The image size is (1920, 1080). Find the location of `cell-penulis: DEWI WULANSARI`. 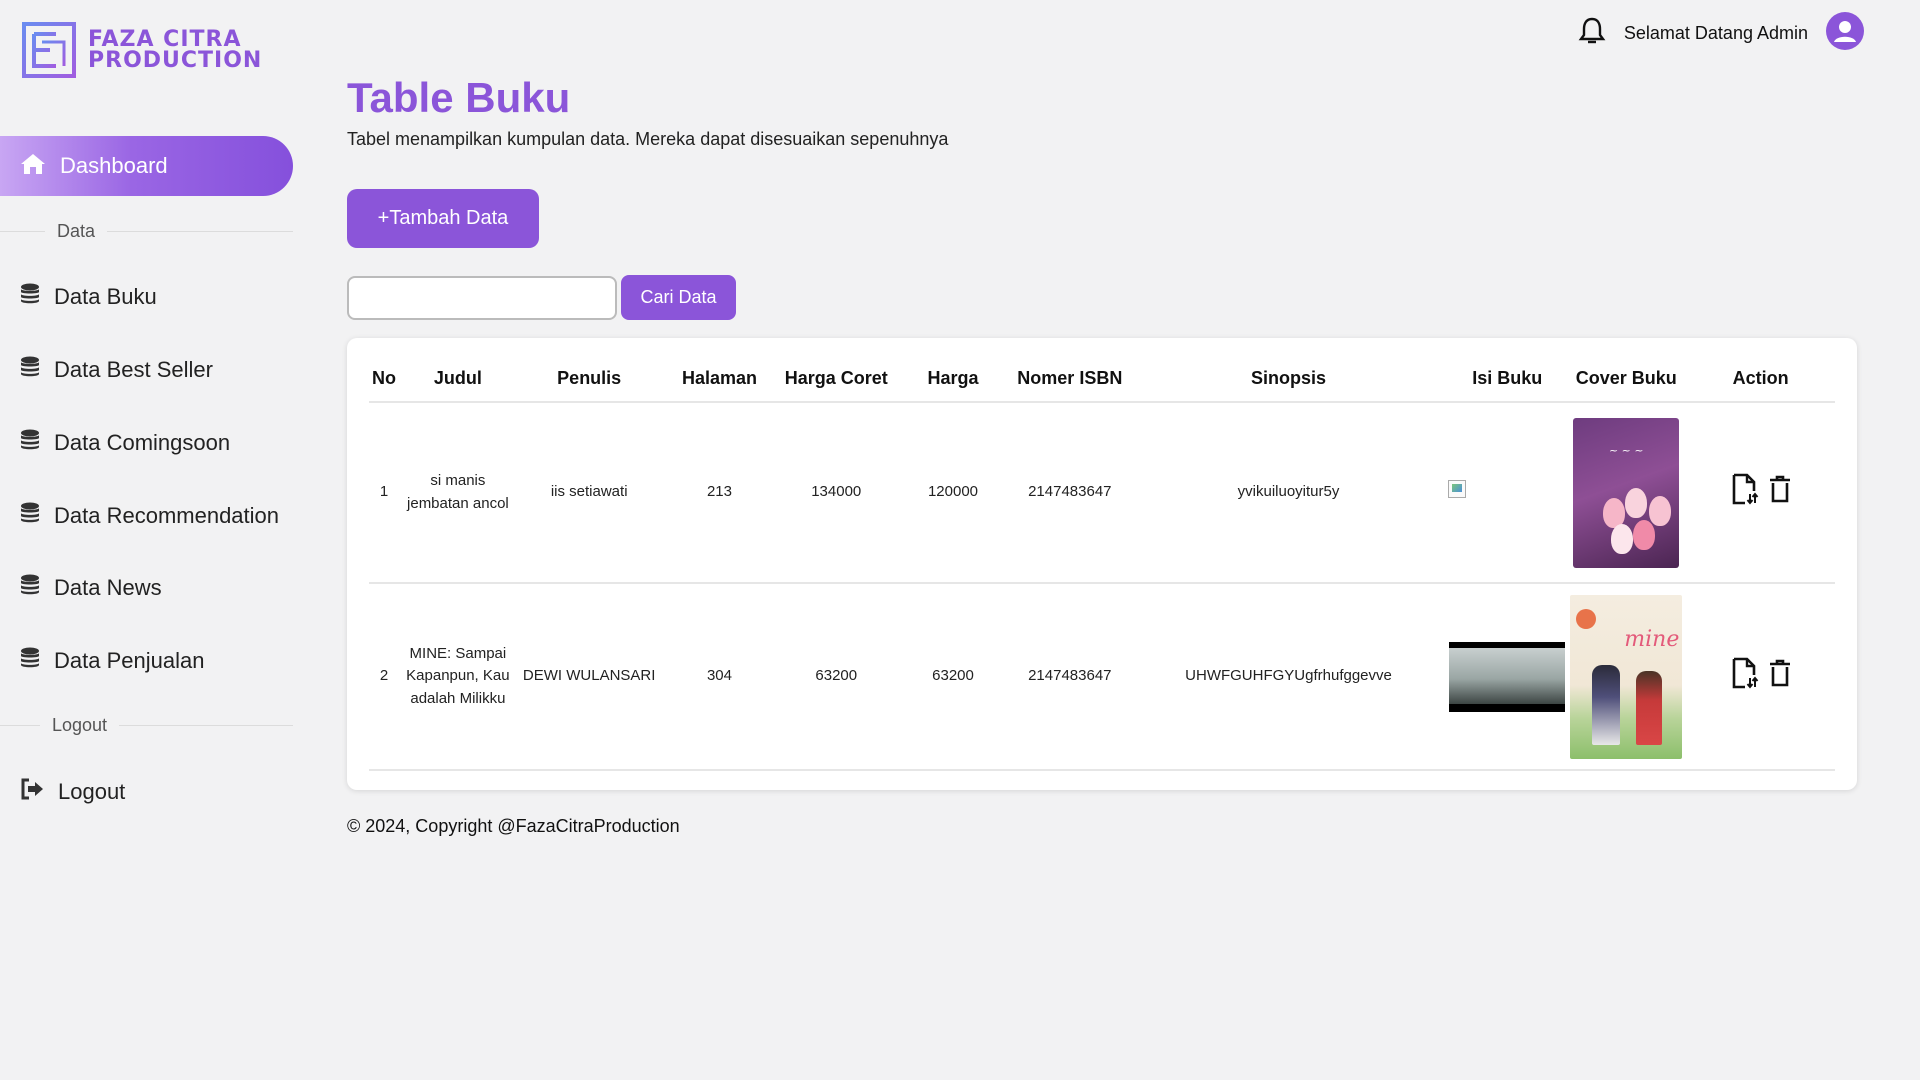

cell-penulis: DEWI WULANSARI is located at coordinates (589, 677).